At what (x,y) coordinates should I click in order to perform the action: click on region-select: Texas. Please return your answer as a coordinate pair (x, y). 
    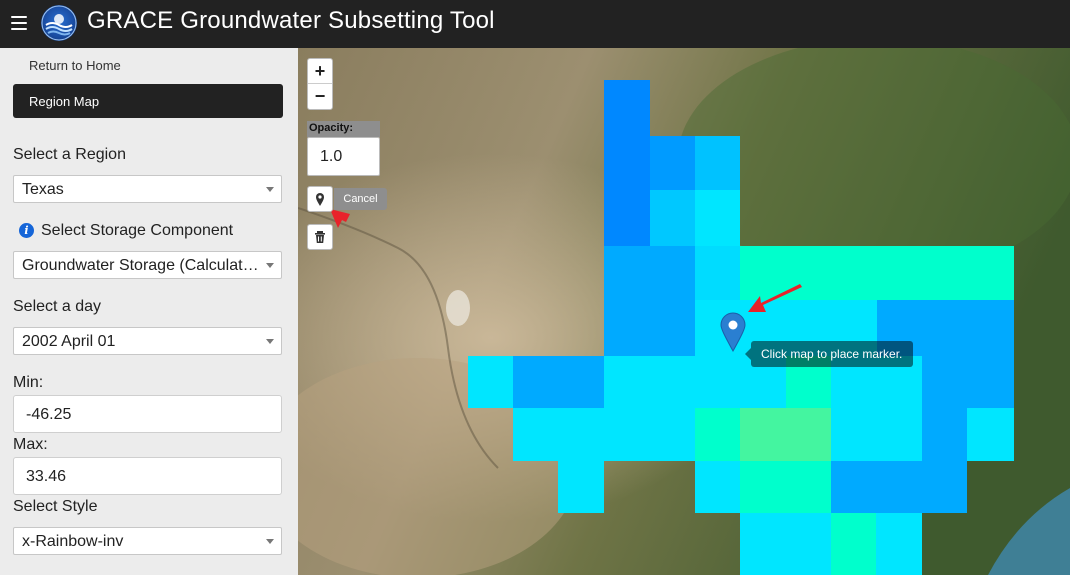
    Looking at the image, I should click on (147, 189).